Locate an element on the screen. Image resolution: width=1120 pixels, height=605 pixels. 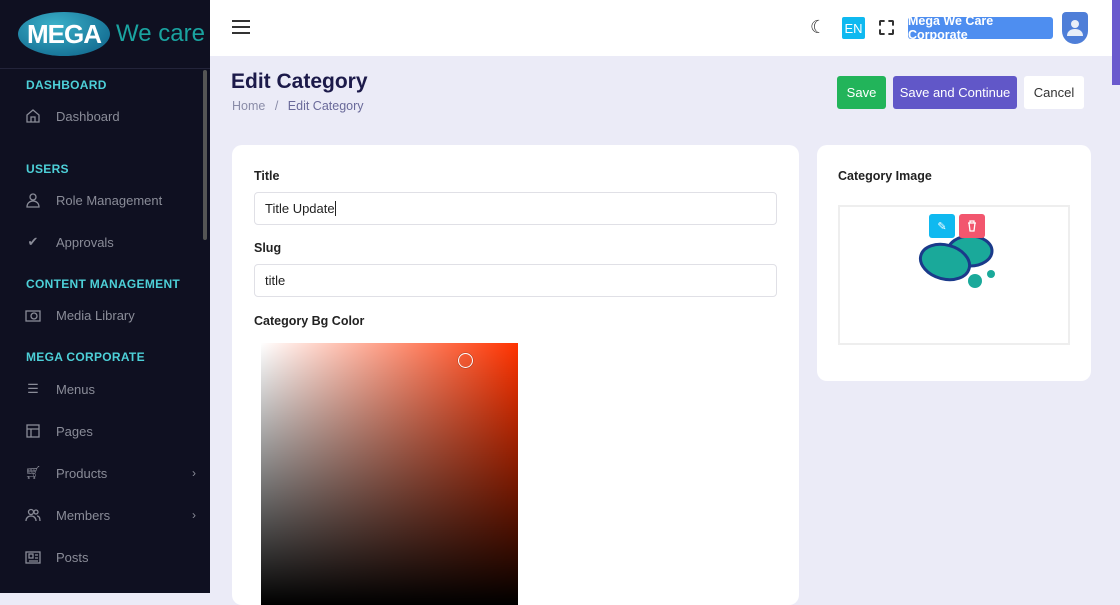
logo: MEGA We care is located at coordinates (105, 34).